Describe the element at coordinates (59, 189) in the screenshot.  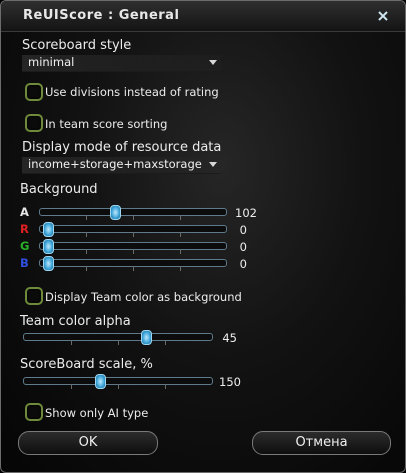
I see `background-label: Background` at that location.